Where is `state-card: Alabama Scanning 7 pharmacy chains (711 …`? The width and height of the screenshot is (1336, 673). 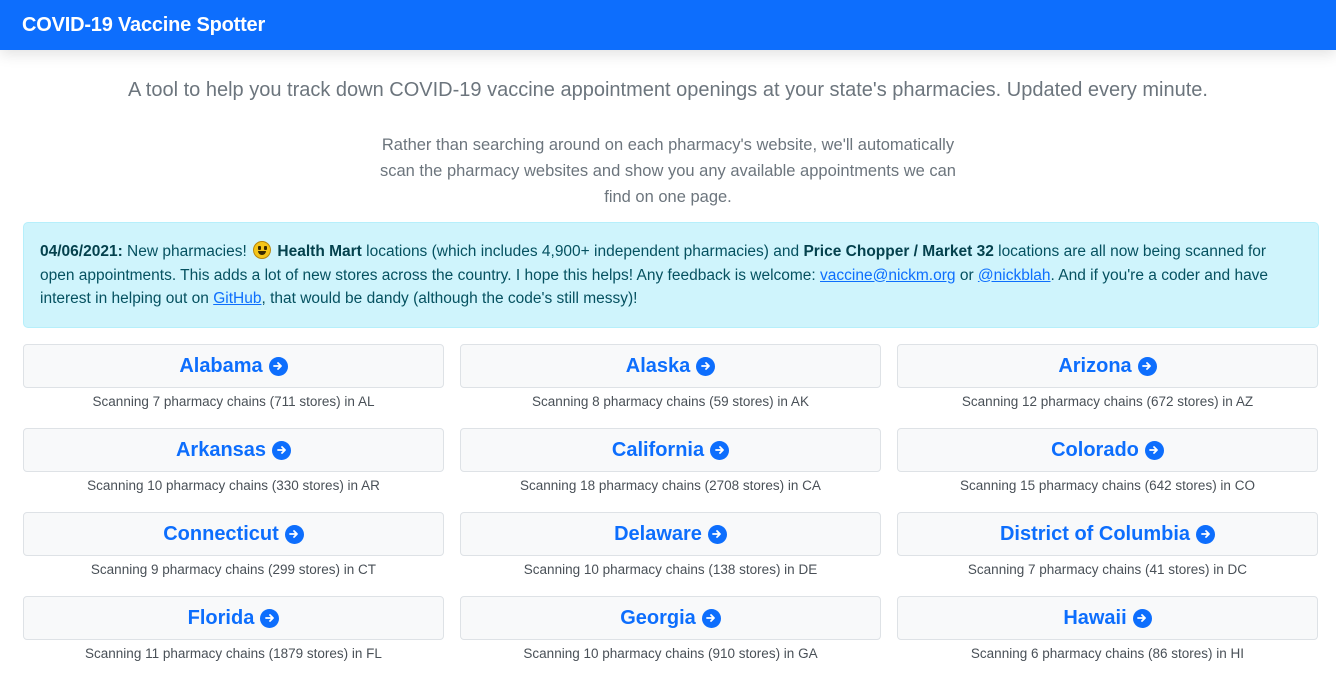
state-card: Alabama Scanning 7 pharmacy chains (711 … is located at coordinates (233, 381).